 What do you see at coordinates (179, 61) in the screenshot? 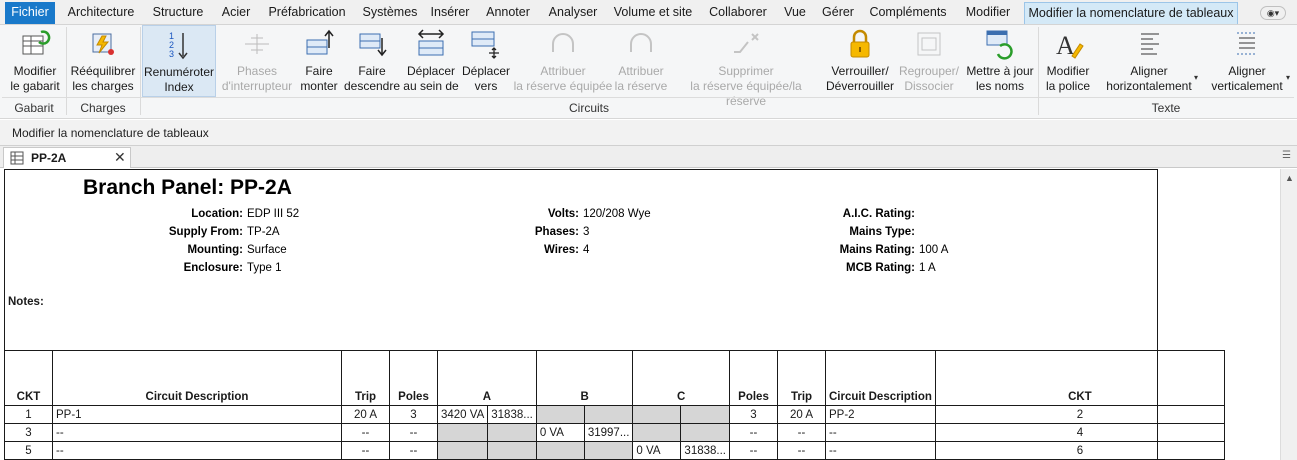
I see `renumber-index-button: 1 2 3 Renuméroter Index` at bounding box center [179, 61].